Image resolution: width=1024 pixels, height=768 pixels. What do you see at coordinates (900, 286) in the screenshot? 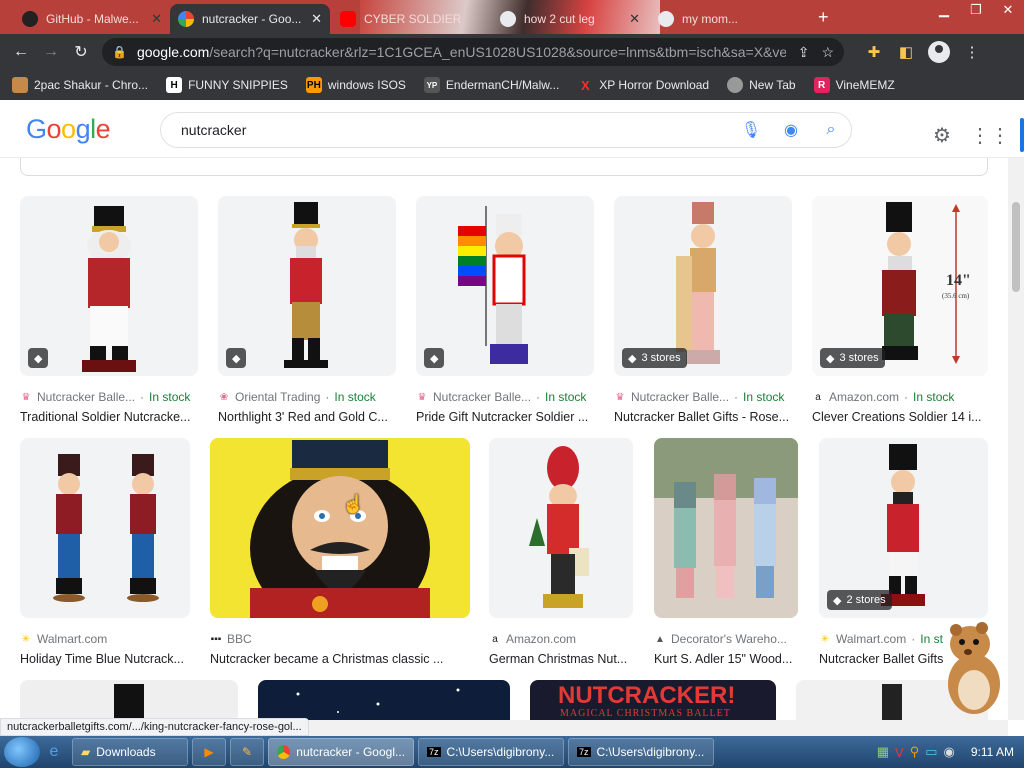
I see `result-thumbnail: 14" (35.6 cm) ◆ 3 stores` at bounding box center [900, 286].